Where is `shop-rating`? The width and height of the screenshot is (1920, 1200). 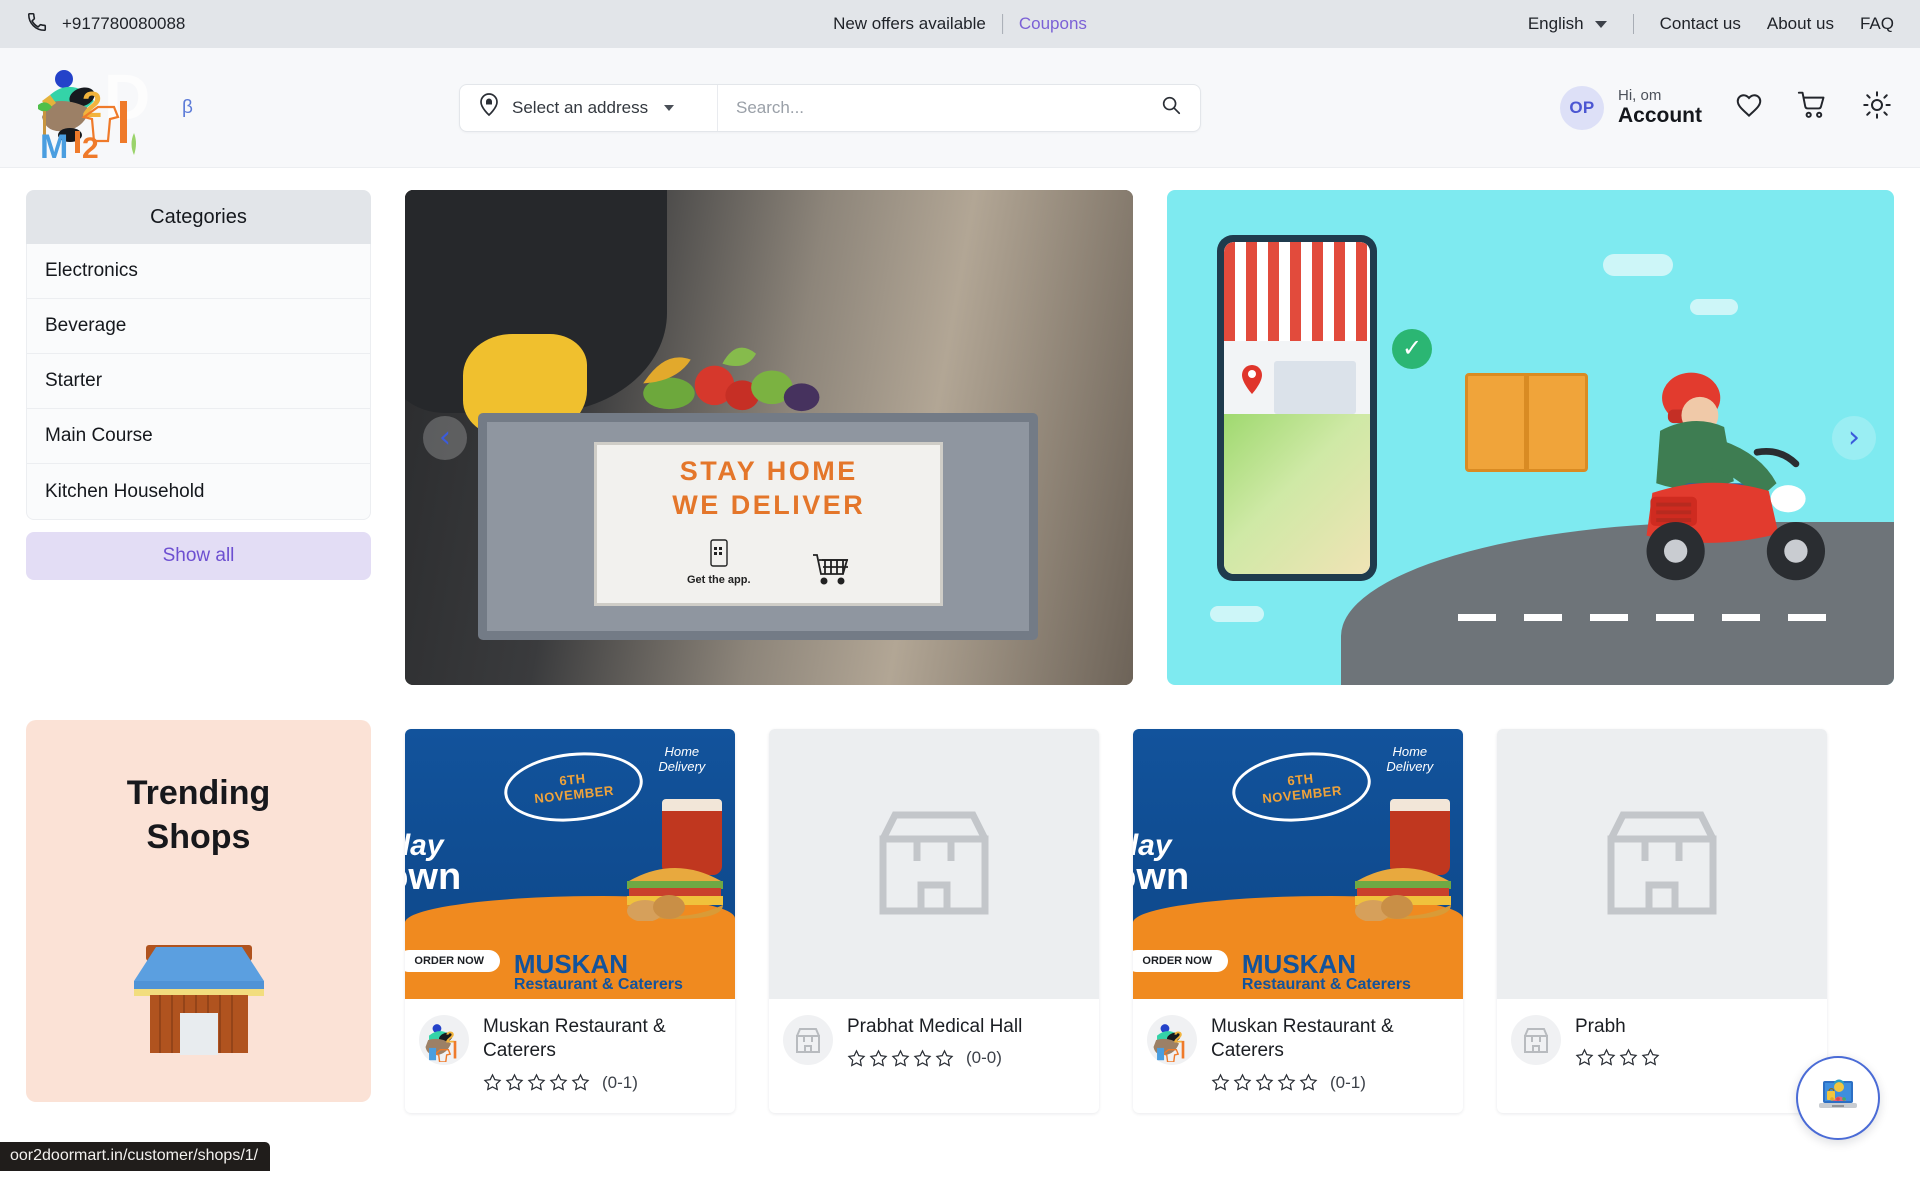
shop-rating is located at coordinates (1617, 1057).